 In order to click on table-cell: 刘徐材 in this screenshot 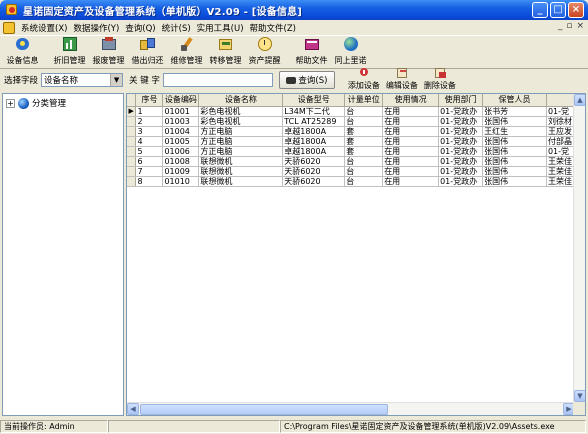, I will do `click(560, 121)`.